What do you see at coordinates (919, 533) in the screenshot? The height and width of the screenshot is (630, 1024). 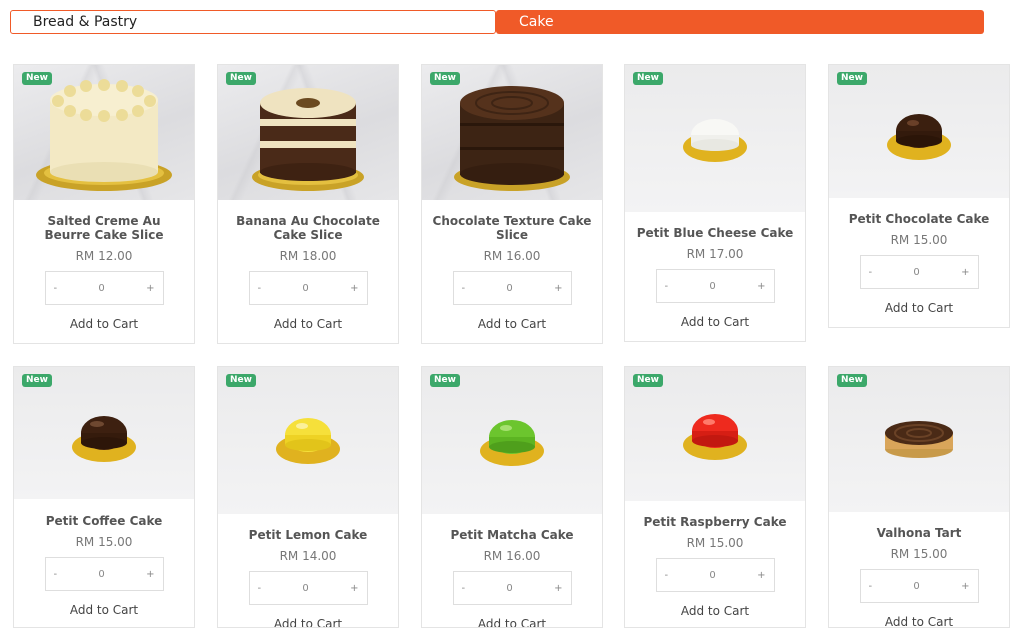 I see `product-name: Valhona Tart` at bounding box center [919, 533].